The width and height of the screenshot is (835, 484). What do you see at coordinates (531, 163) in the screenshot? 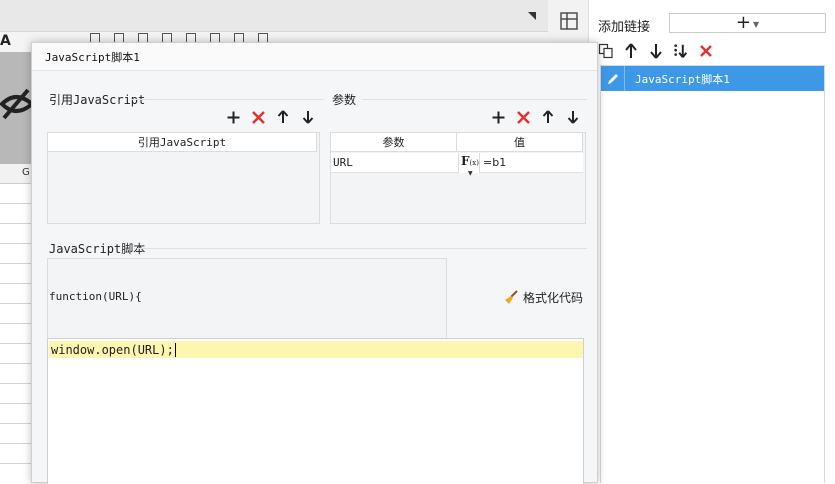
I see `param-value-cell: =b1` at bounding box center [531, 163].